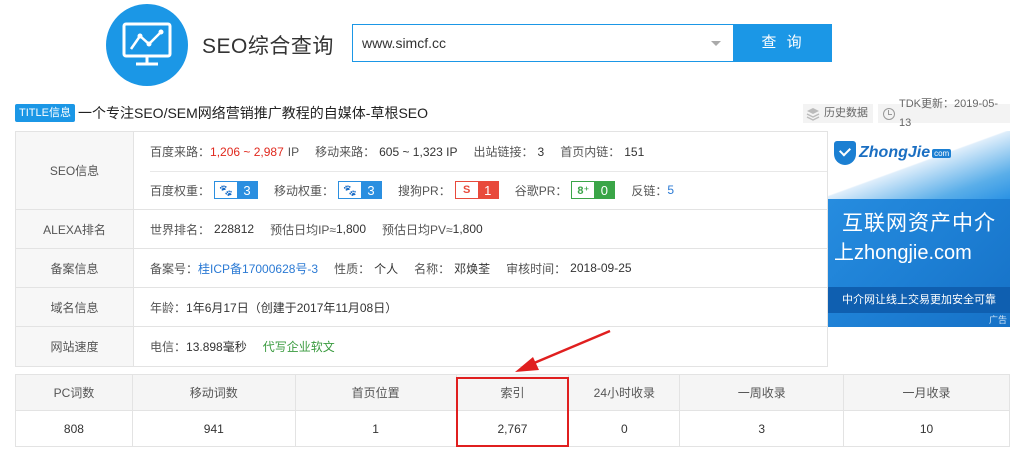 This screenshot has width=1024, height=453. I want to click on mobile-source: 移动来路： 605 ~ 1,323 IP, so click(386, 151).